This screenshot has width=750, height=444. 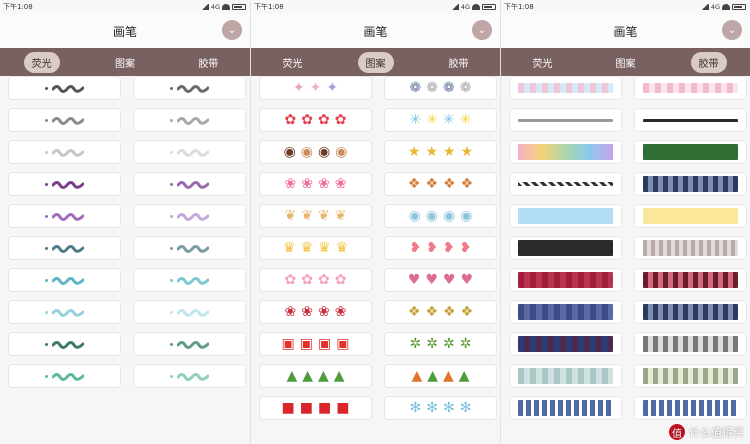 I want to click on pattern-preview: ✿ ✿ ✿ ✿, so click(x=316, y=120).